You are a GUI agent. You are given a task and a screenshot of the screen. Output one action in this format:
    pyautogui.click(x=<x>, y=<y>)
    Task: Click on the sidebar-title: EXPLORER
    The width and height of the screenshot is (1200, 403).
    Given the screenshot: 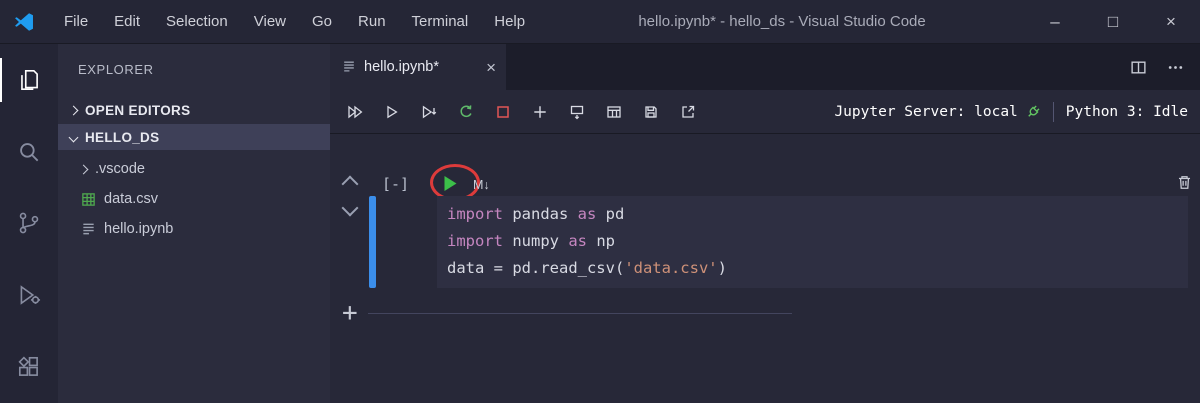 What is the action you would take?
    pyautogui.click(x=116, y=69)
    